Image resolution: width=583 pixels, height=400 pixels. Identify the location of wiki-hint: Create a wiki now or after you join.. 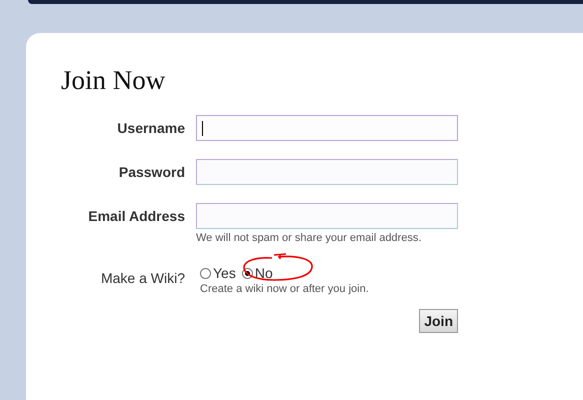
(285, 289).